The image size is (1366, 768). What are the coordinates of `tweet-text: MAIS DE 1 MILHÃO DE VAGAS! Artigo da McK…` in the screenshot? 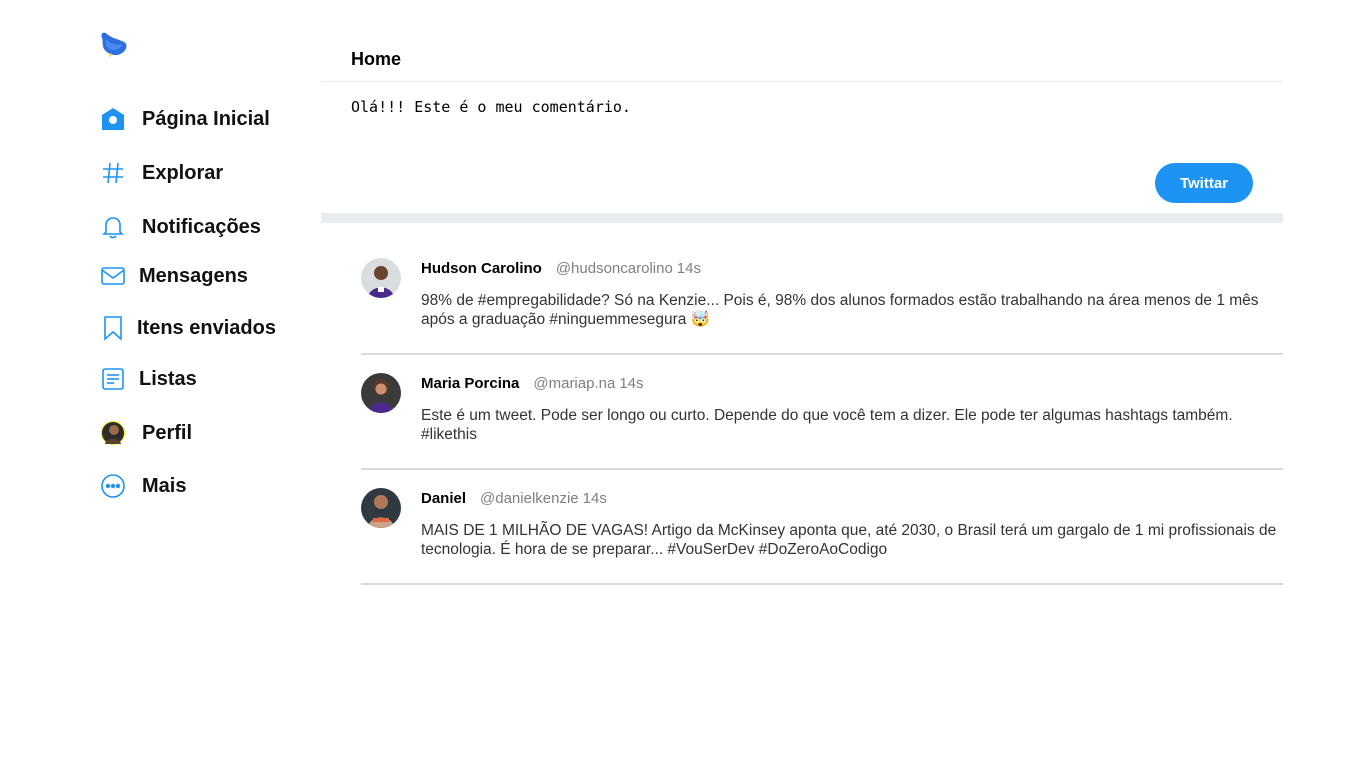 It's located at (849, 540).